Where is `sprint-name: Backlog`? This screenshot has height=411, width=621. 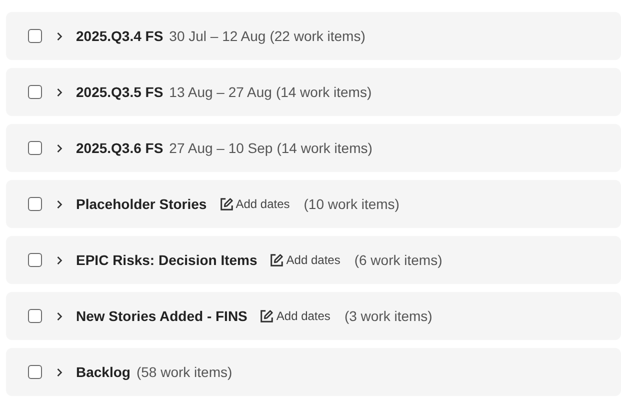
sprint-name: Backlog is located at coordinates (103, 372).